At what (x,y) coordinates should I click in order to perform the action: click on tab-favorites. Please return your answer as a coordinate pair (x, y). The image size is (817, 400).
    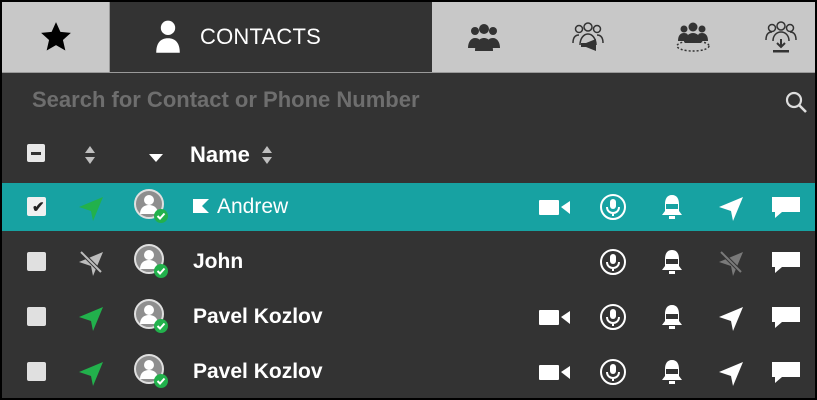
    Looking at the image, I should click on (56, 37).